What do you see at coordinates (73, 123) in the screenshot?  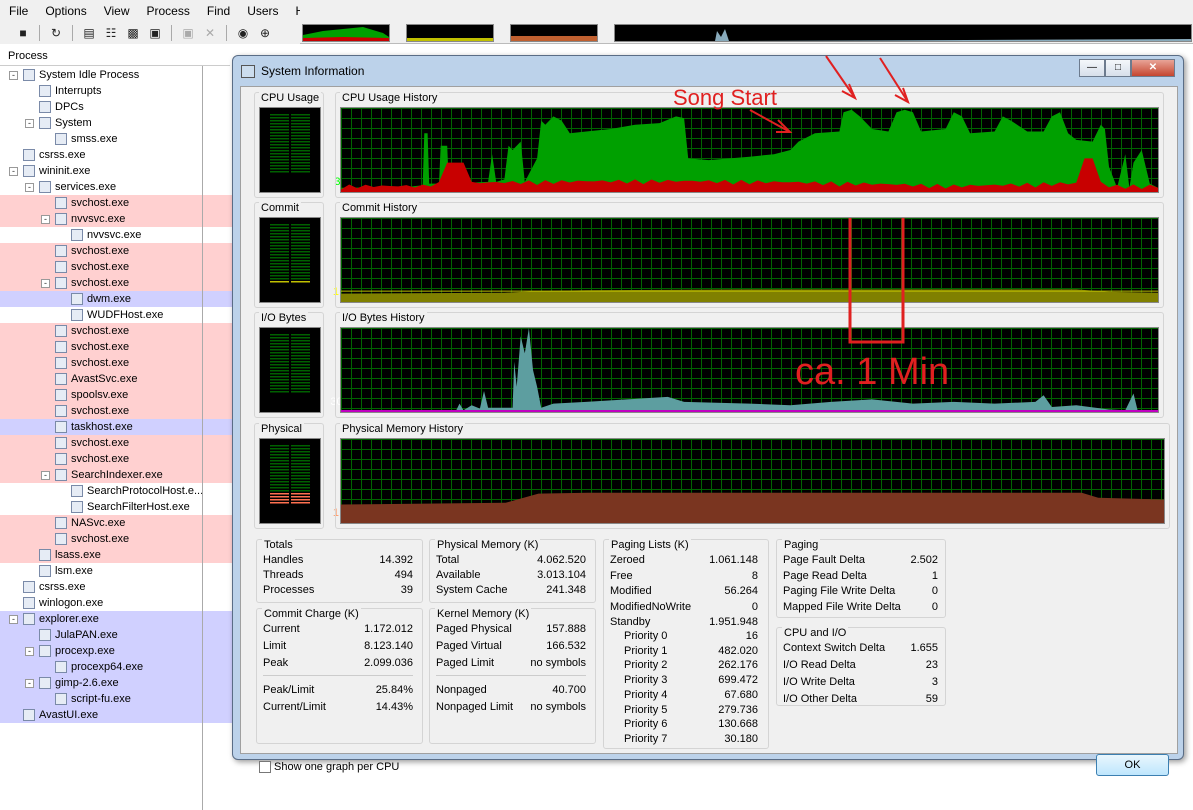 I see `process-name: System` at bounding box center [73, 123].